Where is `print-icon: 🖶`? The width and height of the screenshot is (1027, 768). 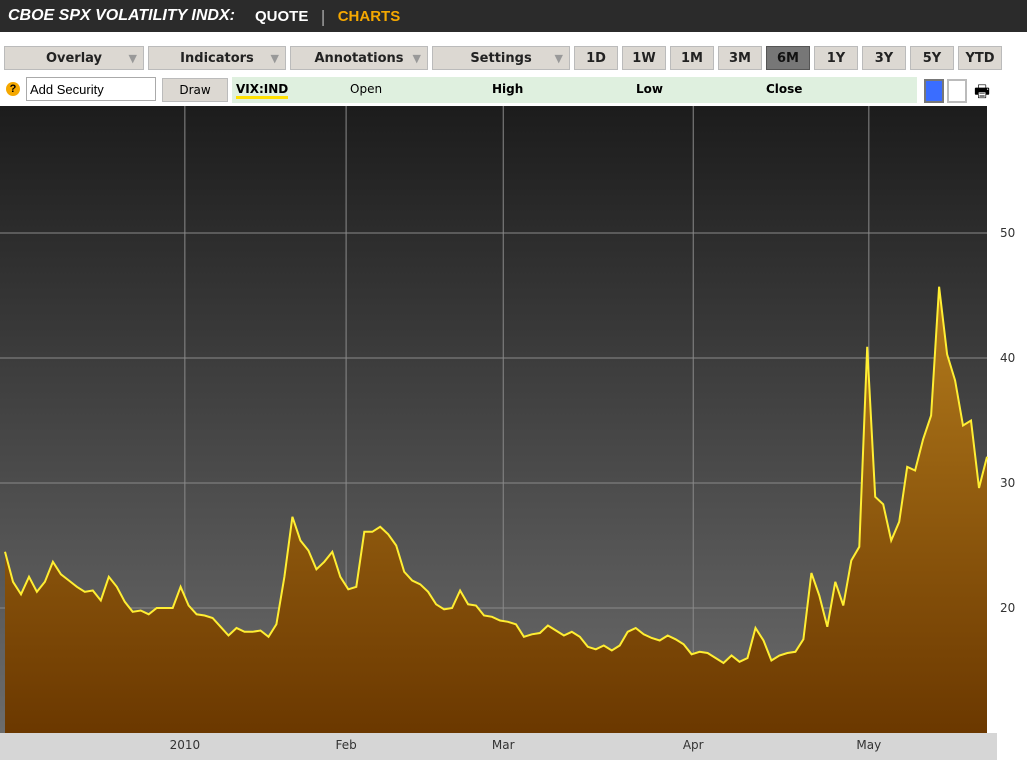
print-icon: 🖶 is located at coordinates (982, 93).